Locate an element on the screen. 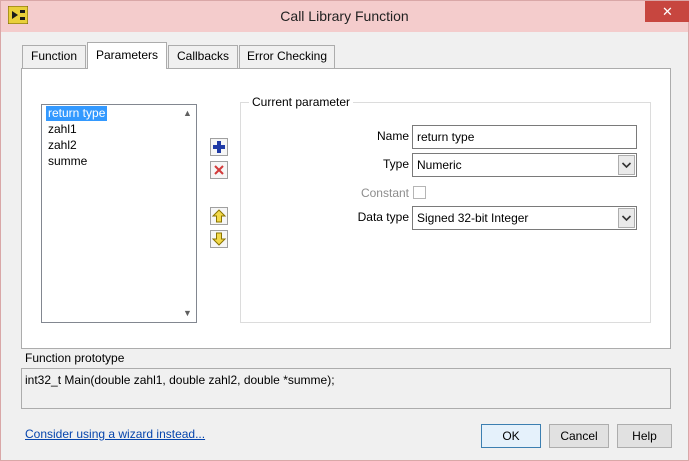 The width and height of the screenshot is (689, 461). function-prototype-label: Function prototype is located at coordinates (75, 358).